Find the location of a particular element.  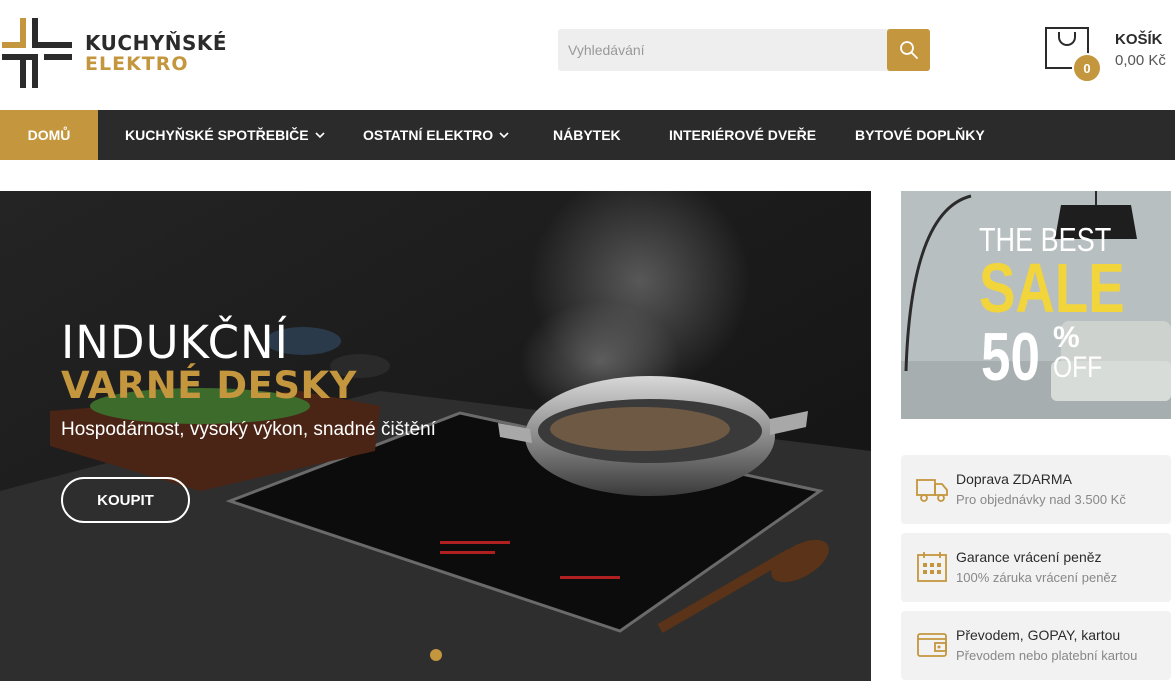

info-text: Převodem nebo platební kartou is located at coordinates (1047, 655).